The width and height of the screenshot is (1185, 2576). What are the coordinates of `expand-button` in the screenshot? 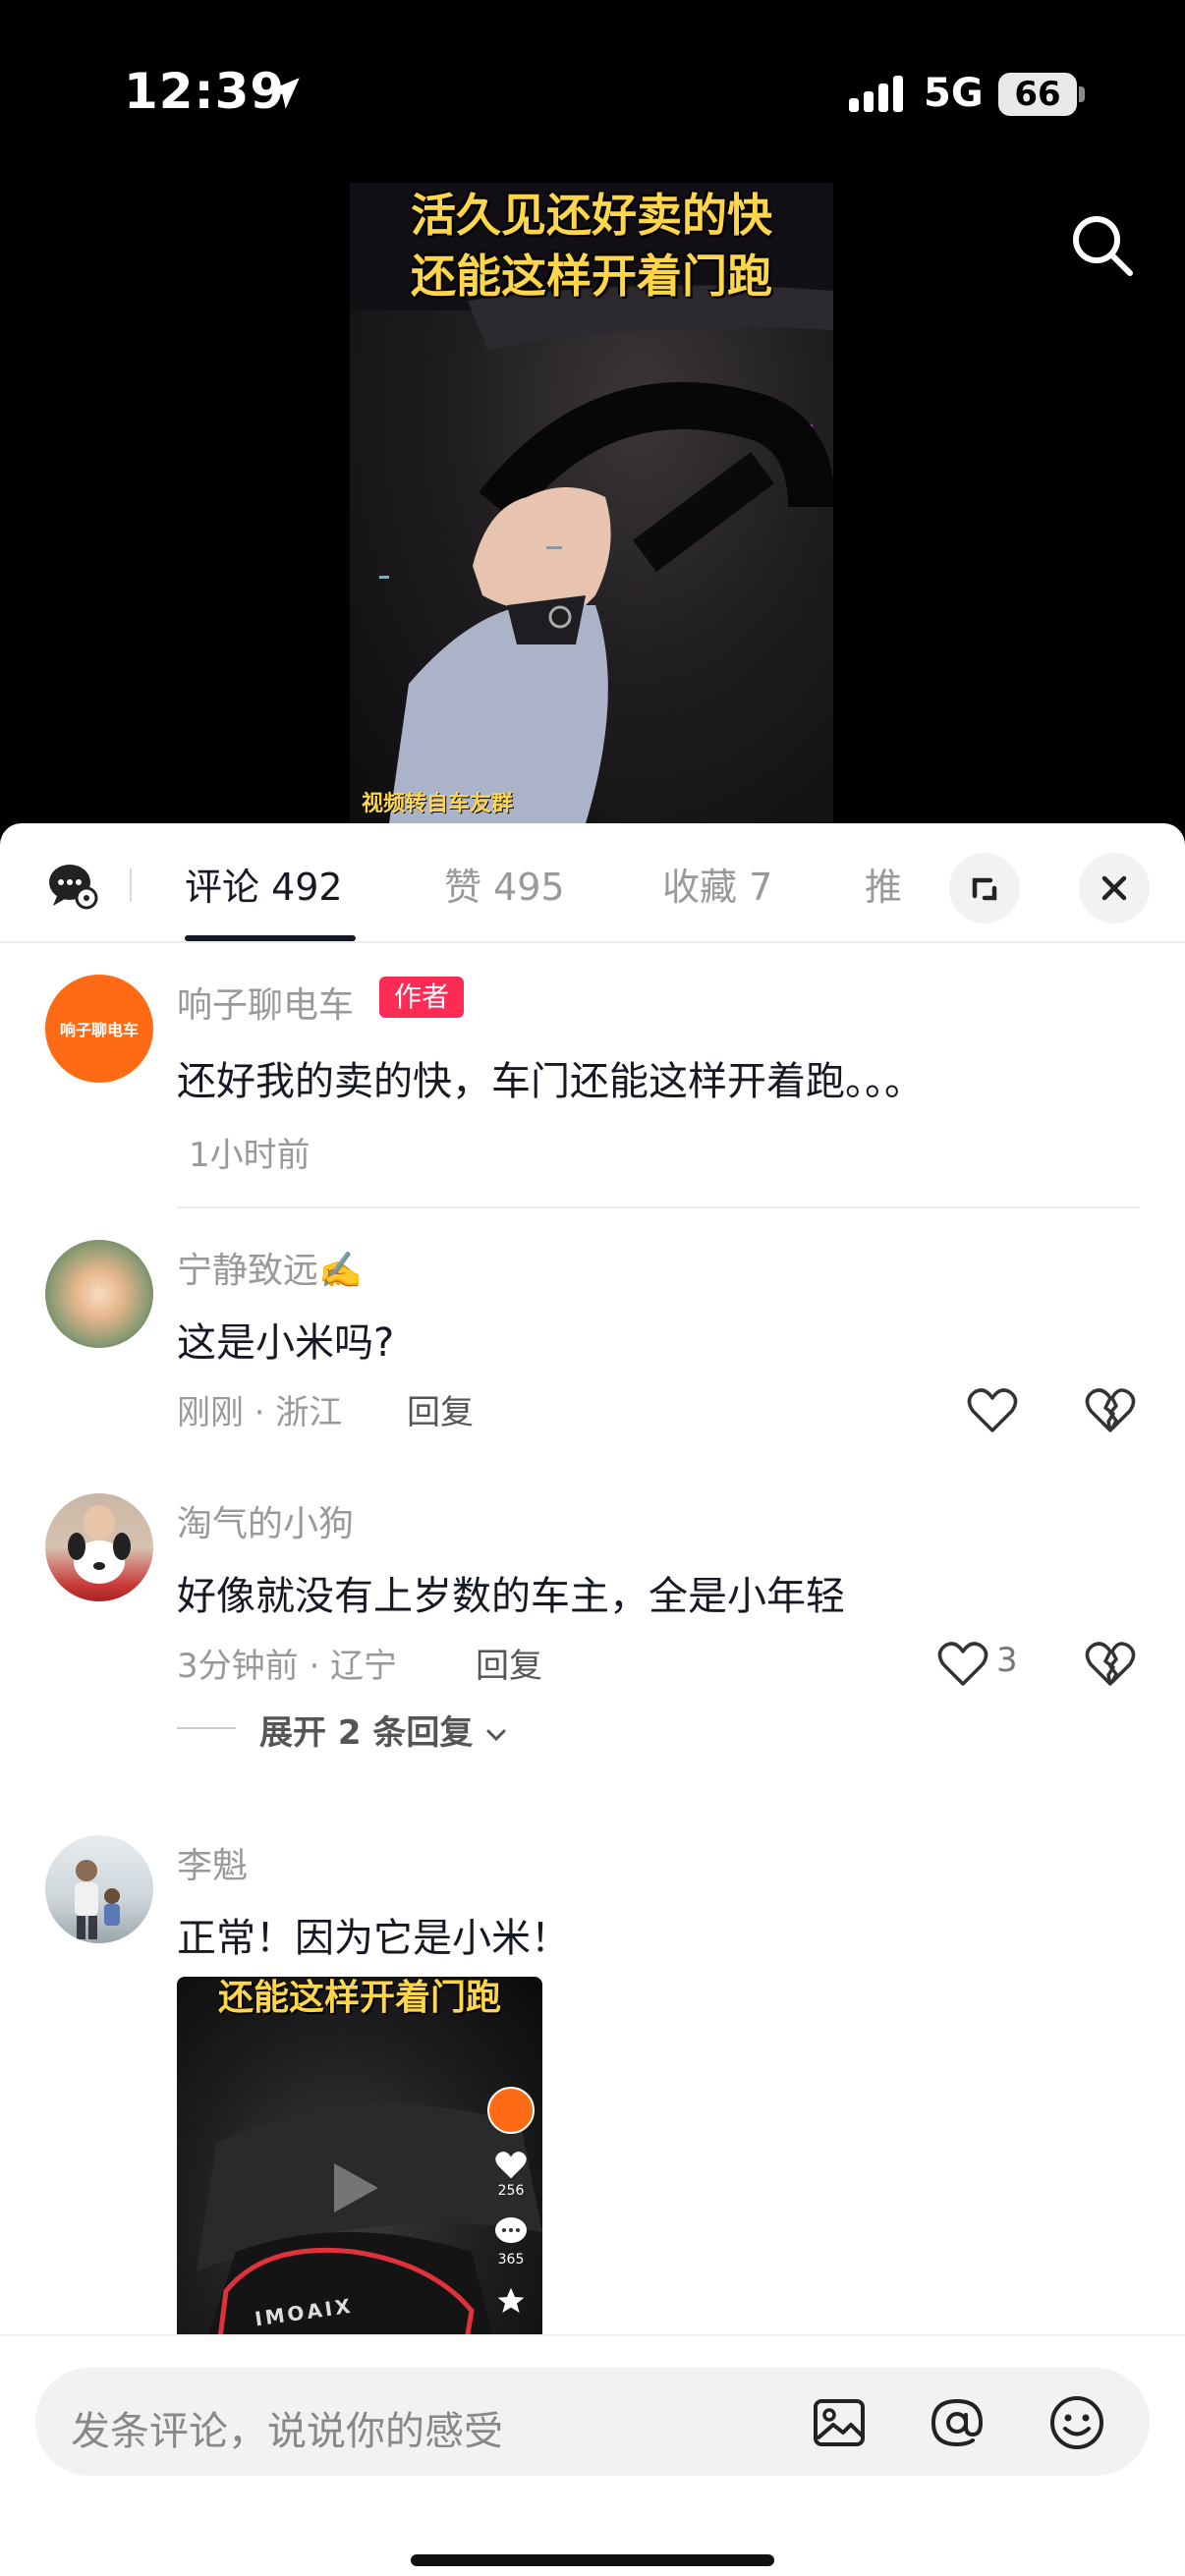 It's located at (985, 888).